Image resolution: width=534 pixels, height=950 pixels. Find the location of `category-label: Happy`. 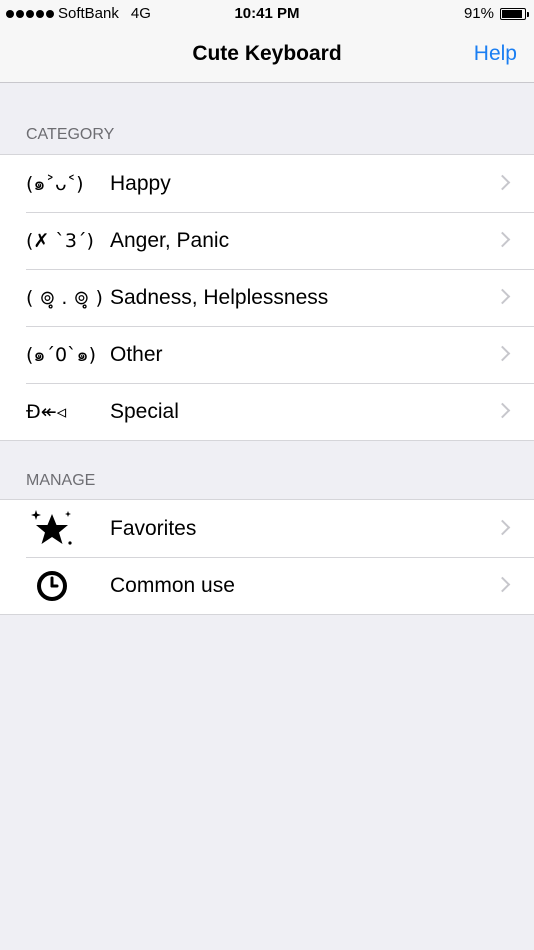

category-label: Happy is located at coordinates (140, 183).